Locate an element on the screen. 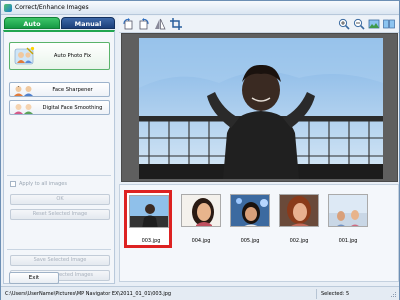 The height and width of the screenshot is (300, 400). face-smoothing-icon is located at coordinates (24, 108).